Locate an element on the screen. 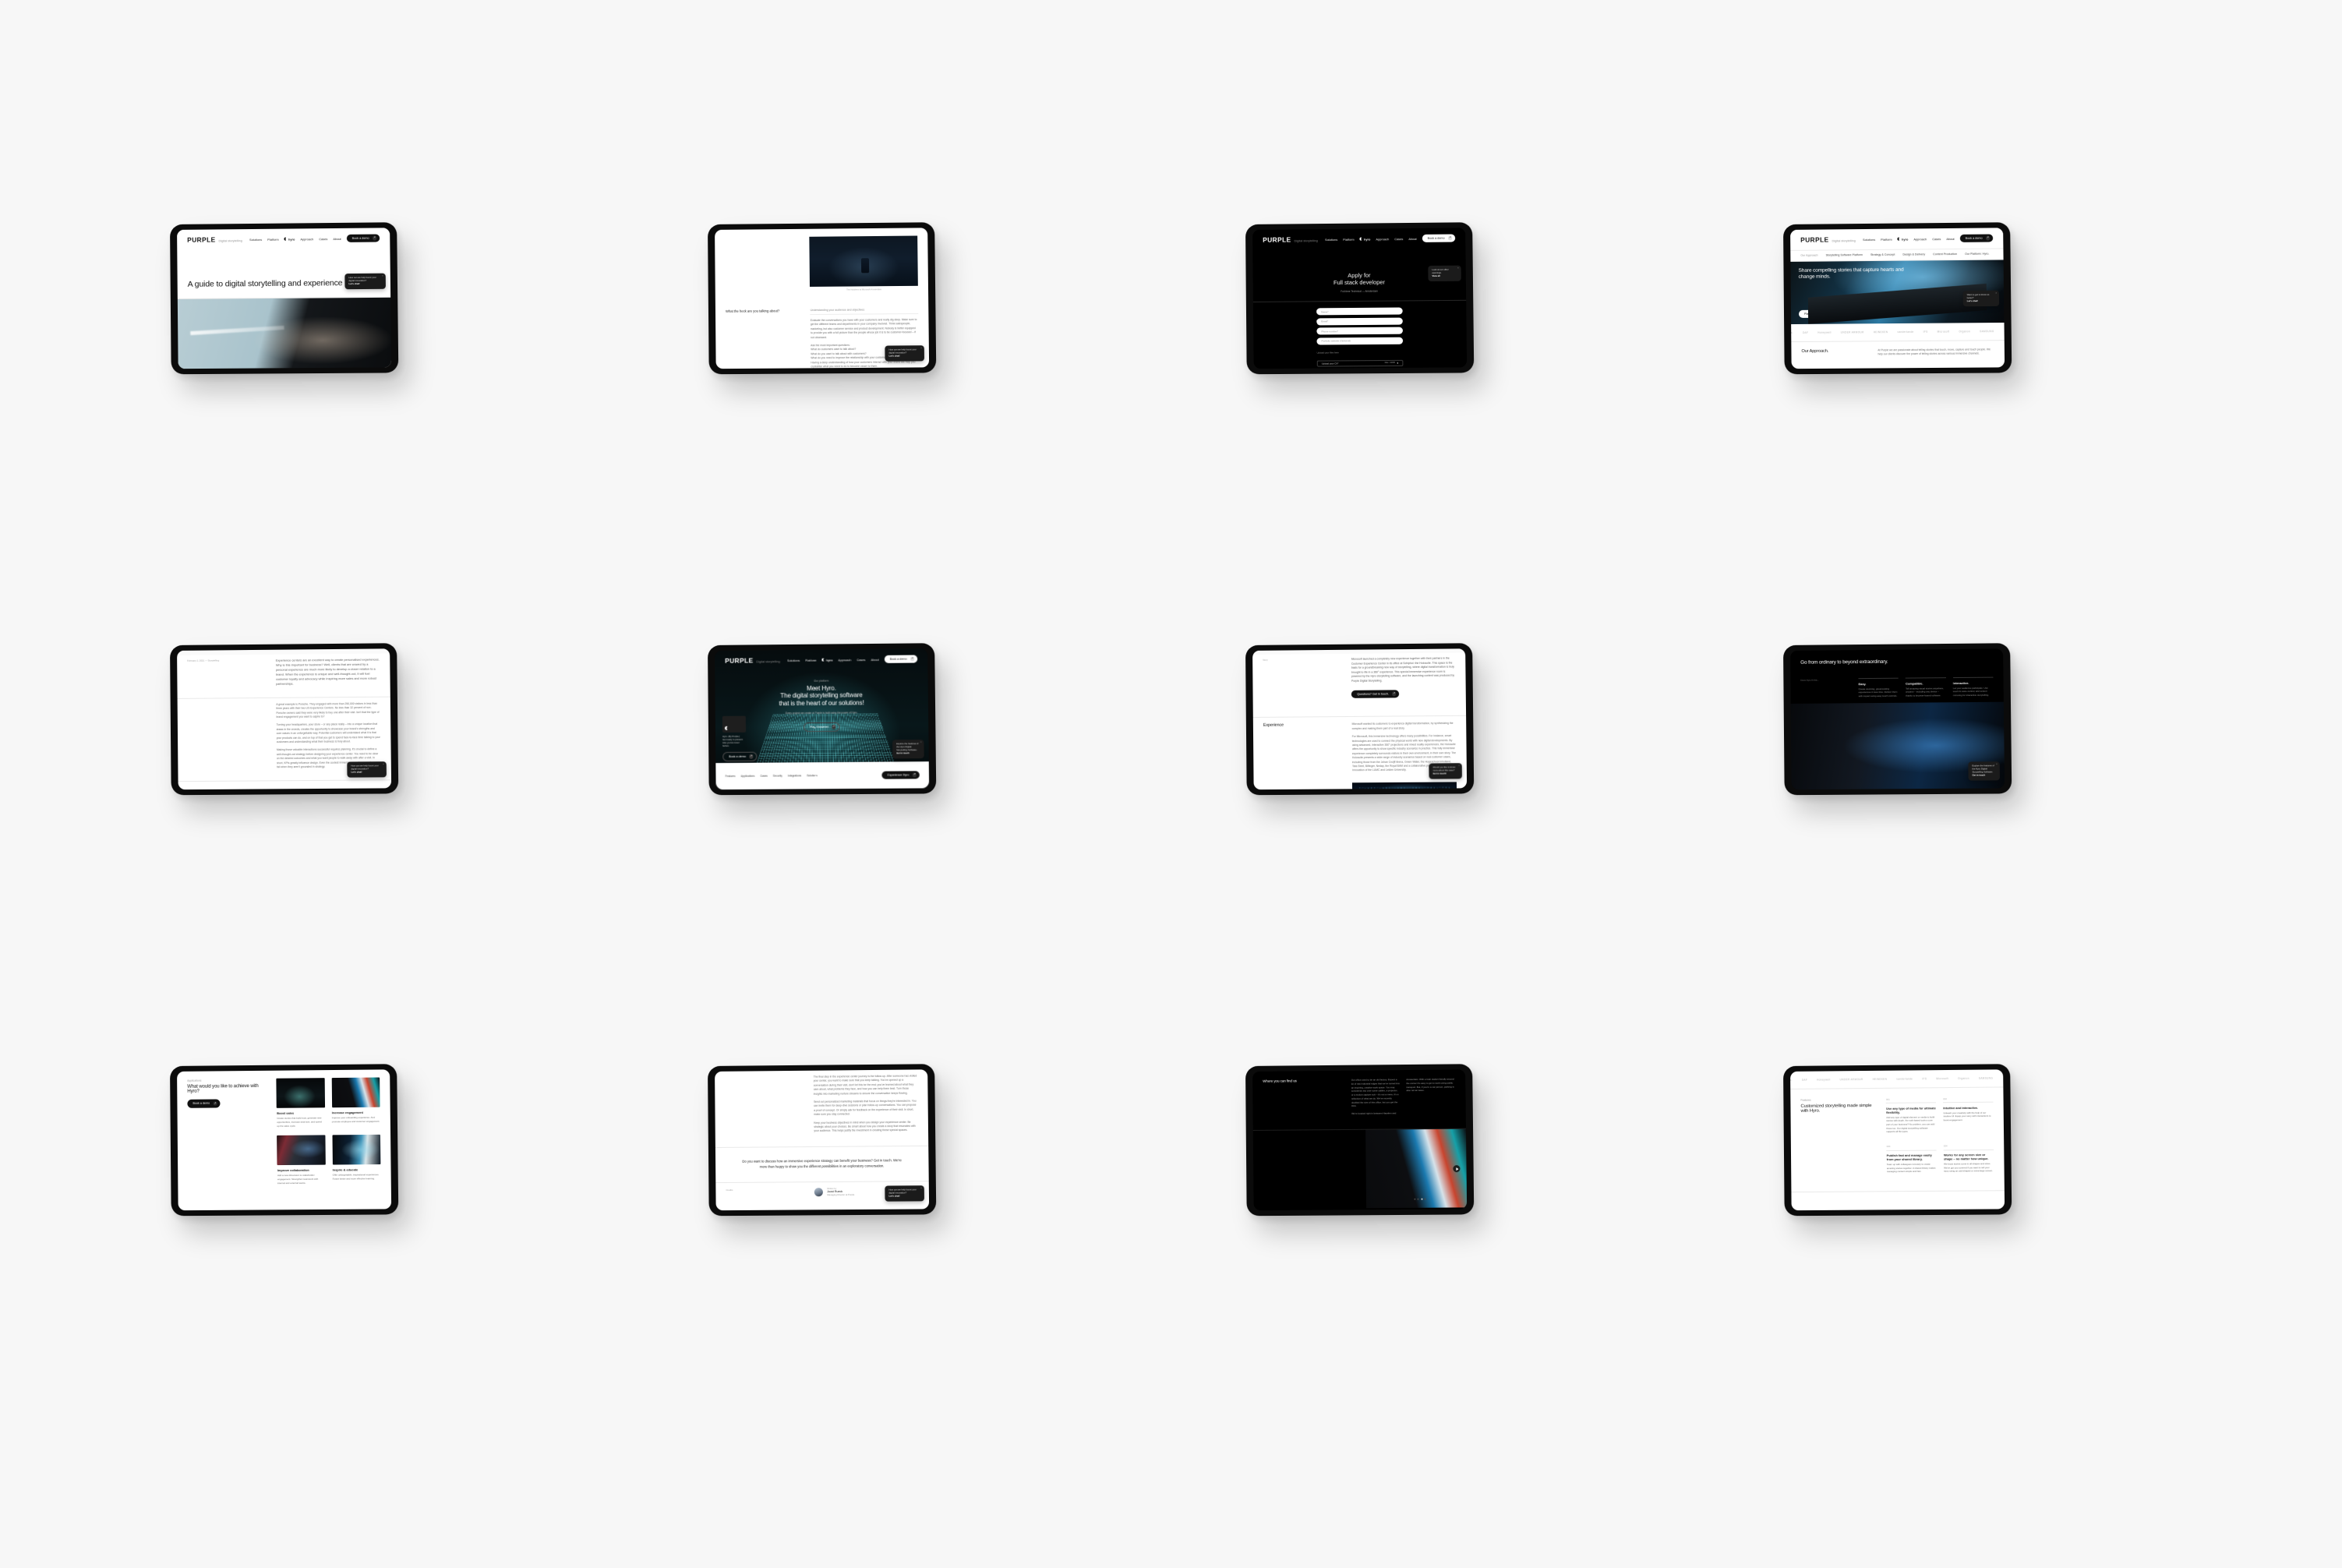 The width and height of the screenshot is (2342, 1568). phone-field: Phone number* is located at coordinates (1359, 331).